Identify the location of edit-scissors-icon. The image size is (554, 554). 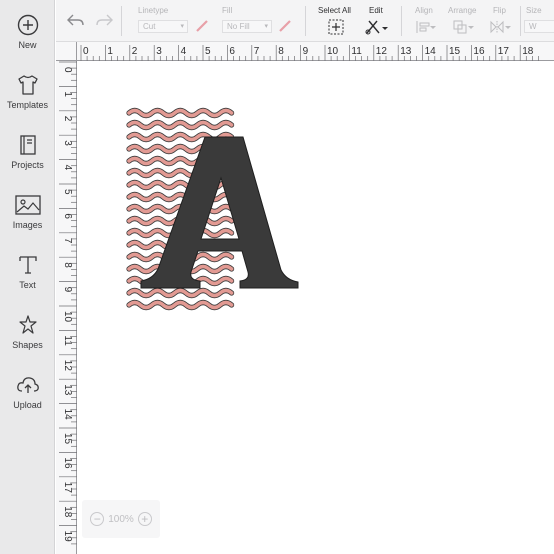
(377, 27).